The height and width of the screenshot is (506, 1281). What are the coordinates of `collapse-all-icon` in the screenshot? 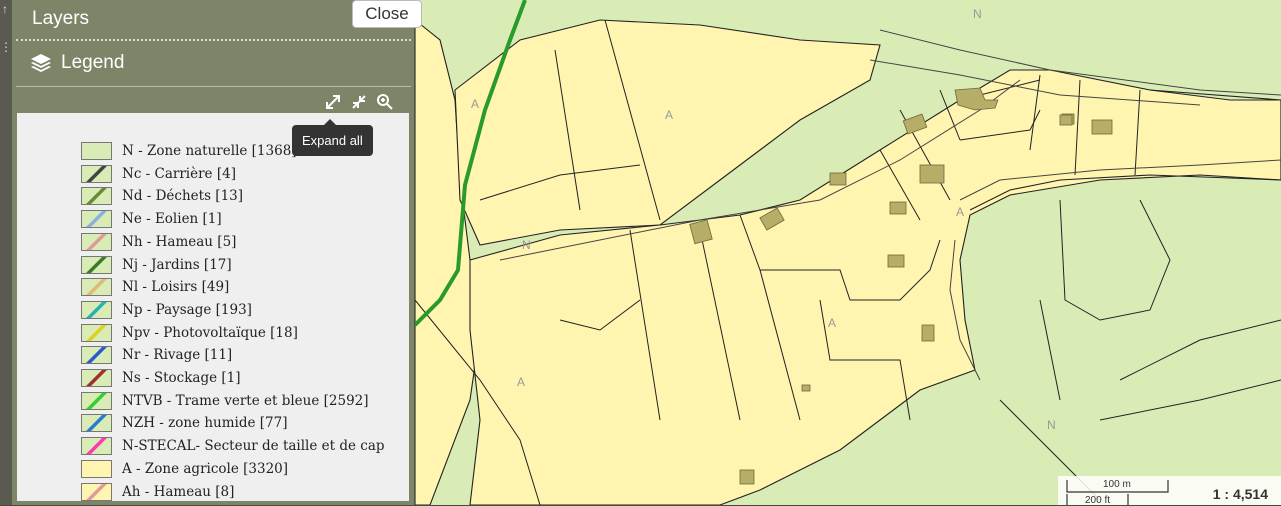 It's located at (359, 102).